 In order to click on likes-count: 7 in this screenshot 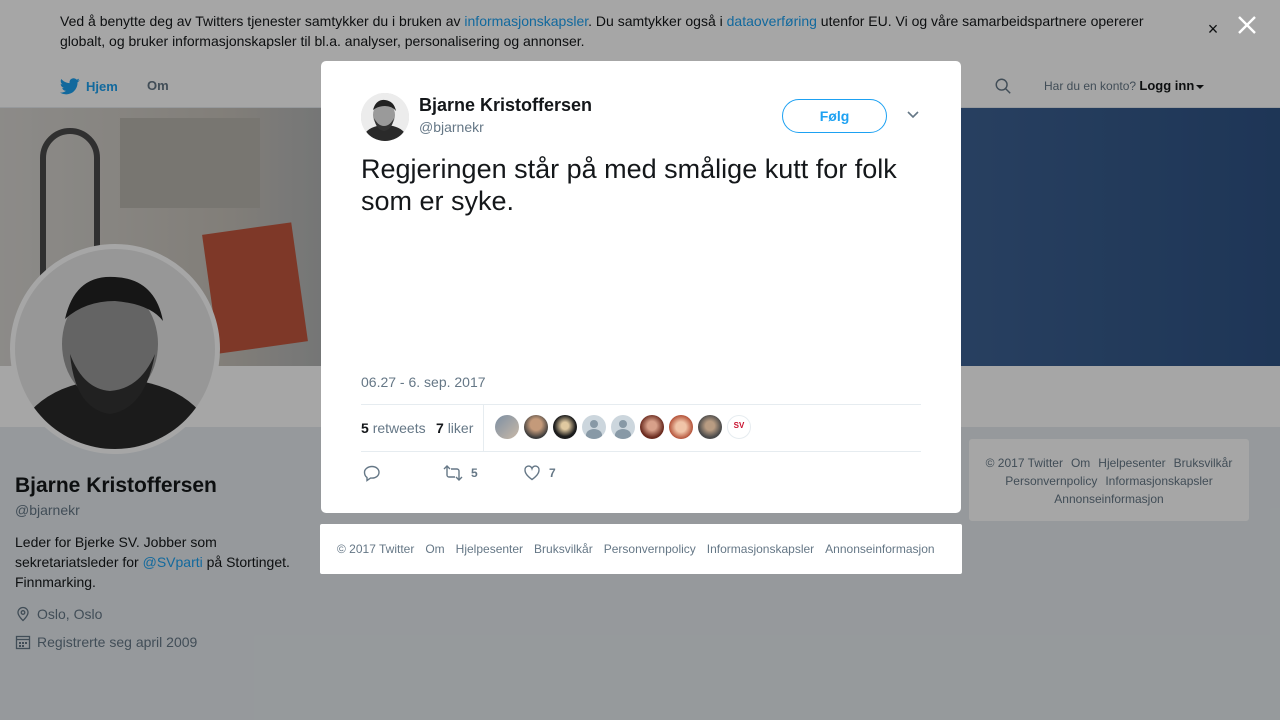, I will do `click(440, 428)`.